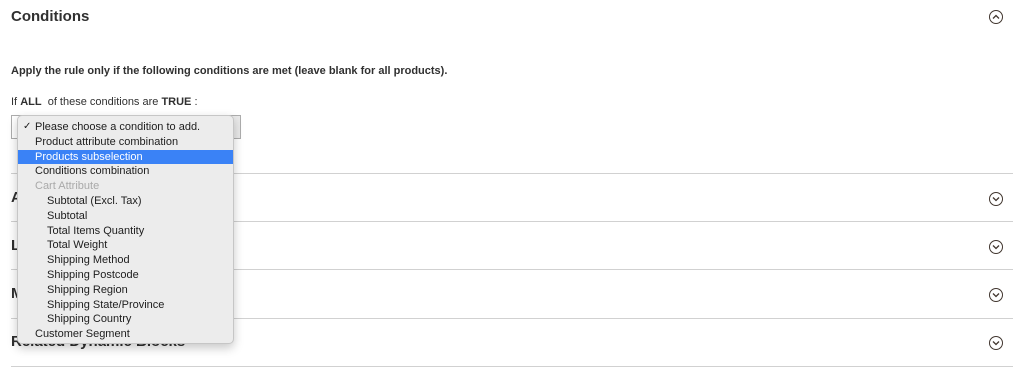 The image size is (1024, 378). Describe the element at coordinates (125, 171) in the screenshot. I see `dropdown-option: Conditions combination` at that location.